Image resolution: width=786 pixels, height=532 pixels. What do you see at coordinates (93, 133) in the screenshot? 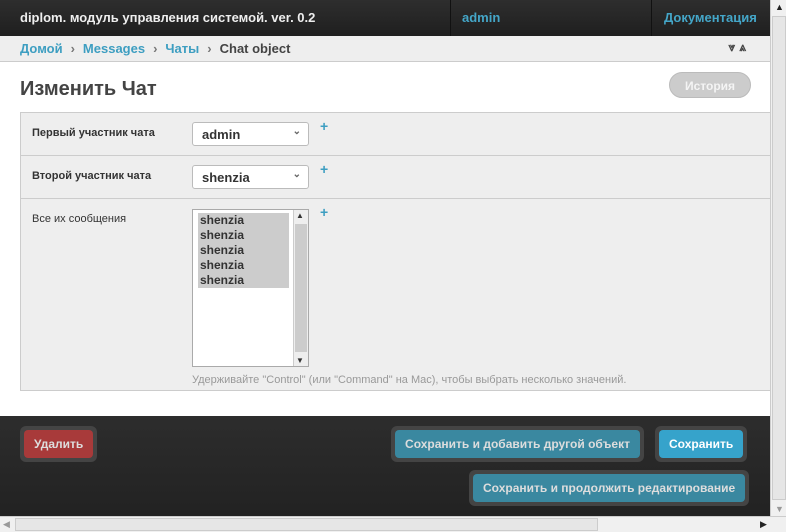
I see `field-label: Первый участник чата` at bounding box center [93, 133].